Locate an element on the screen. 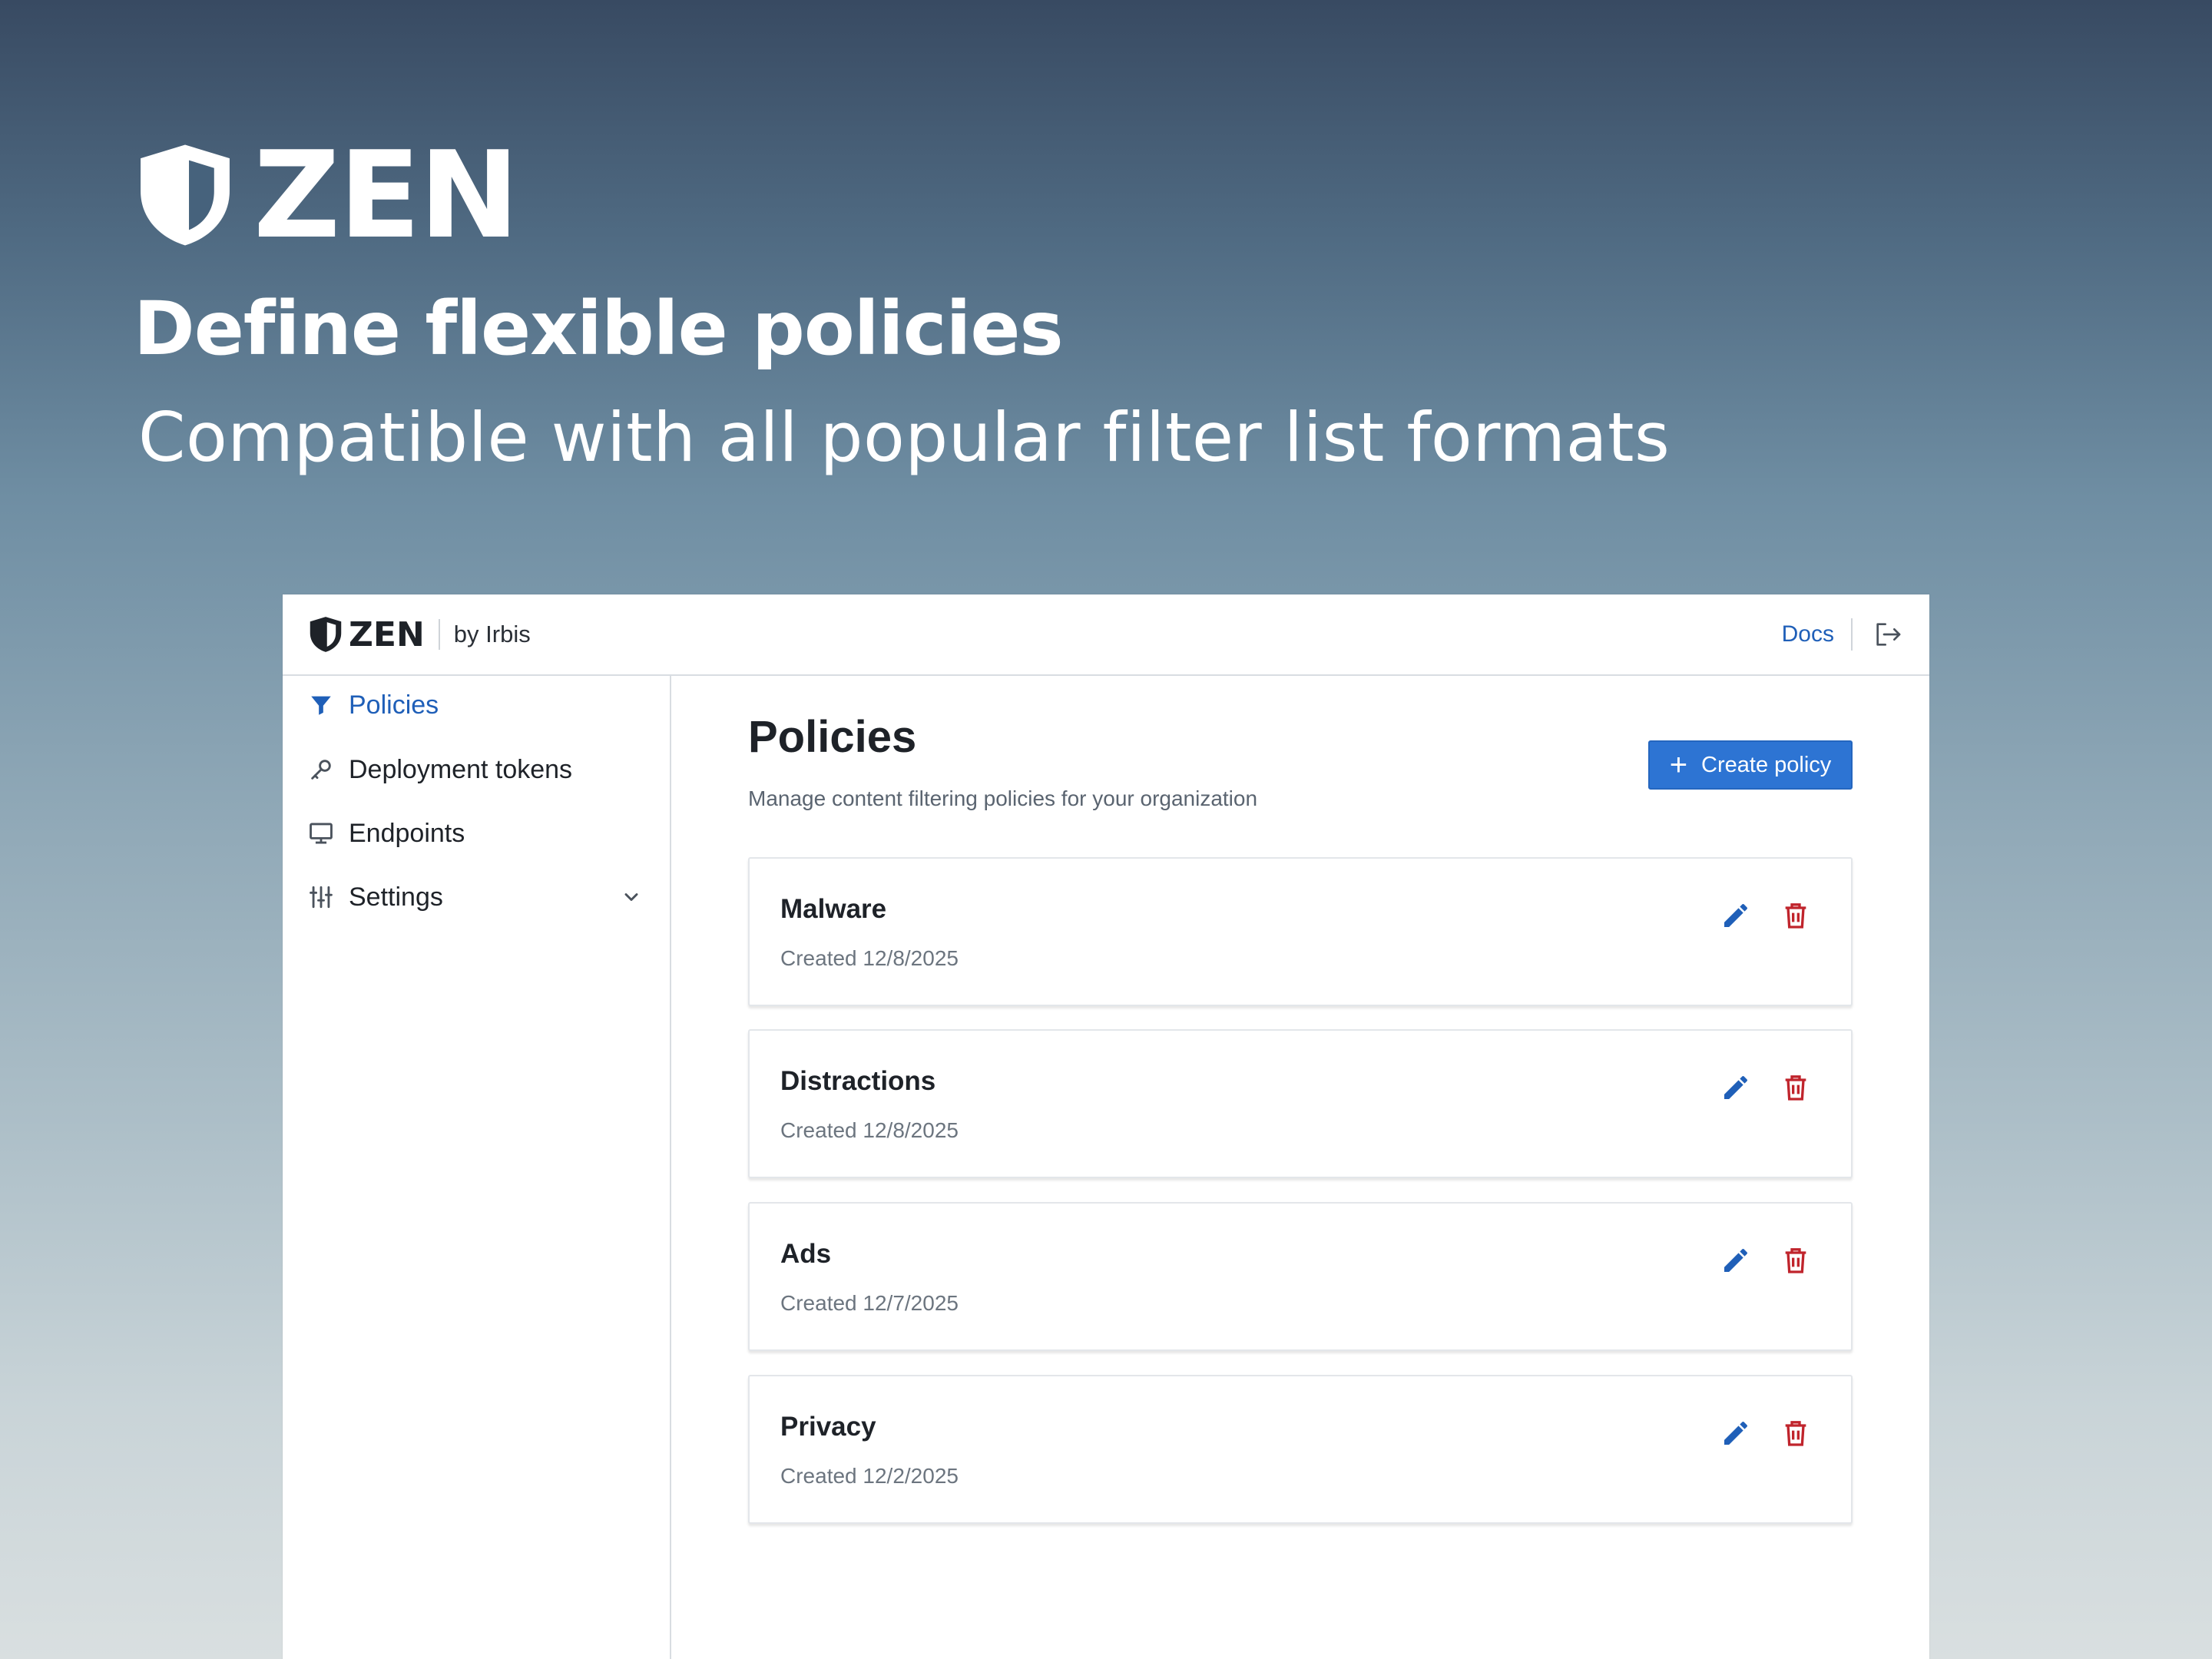 The width and height of the screenshot is (2212, 1659). brand-divider is located at coordinates (439, 634).